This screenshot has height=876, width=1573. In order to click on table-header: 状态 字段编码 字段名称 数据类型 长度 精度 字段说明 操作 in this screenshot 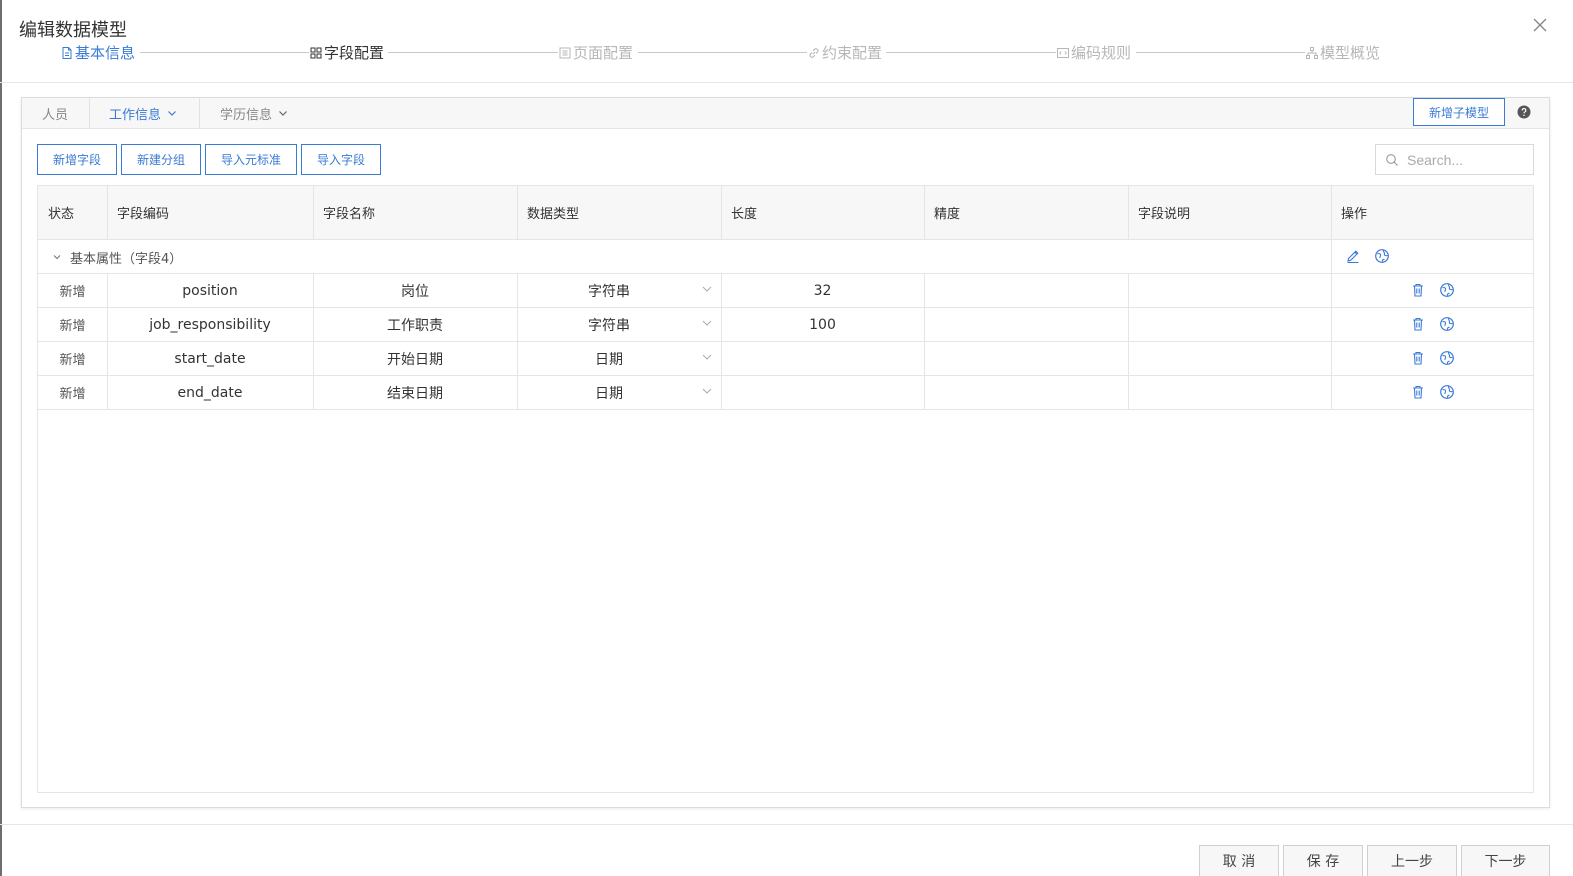, I will do `click(785, 213)`.